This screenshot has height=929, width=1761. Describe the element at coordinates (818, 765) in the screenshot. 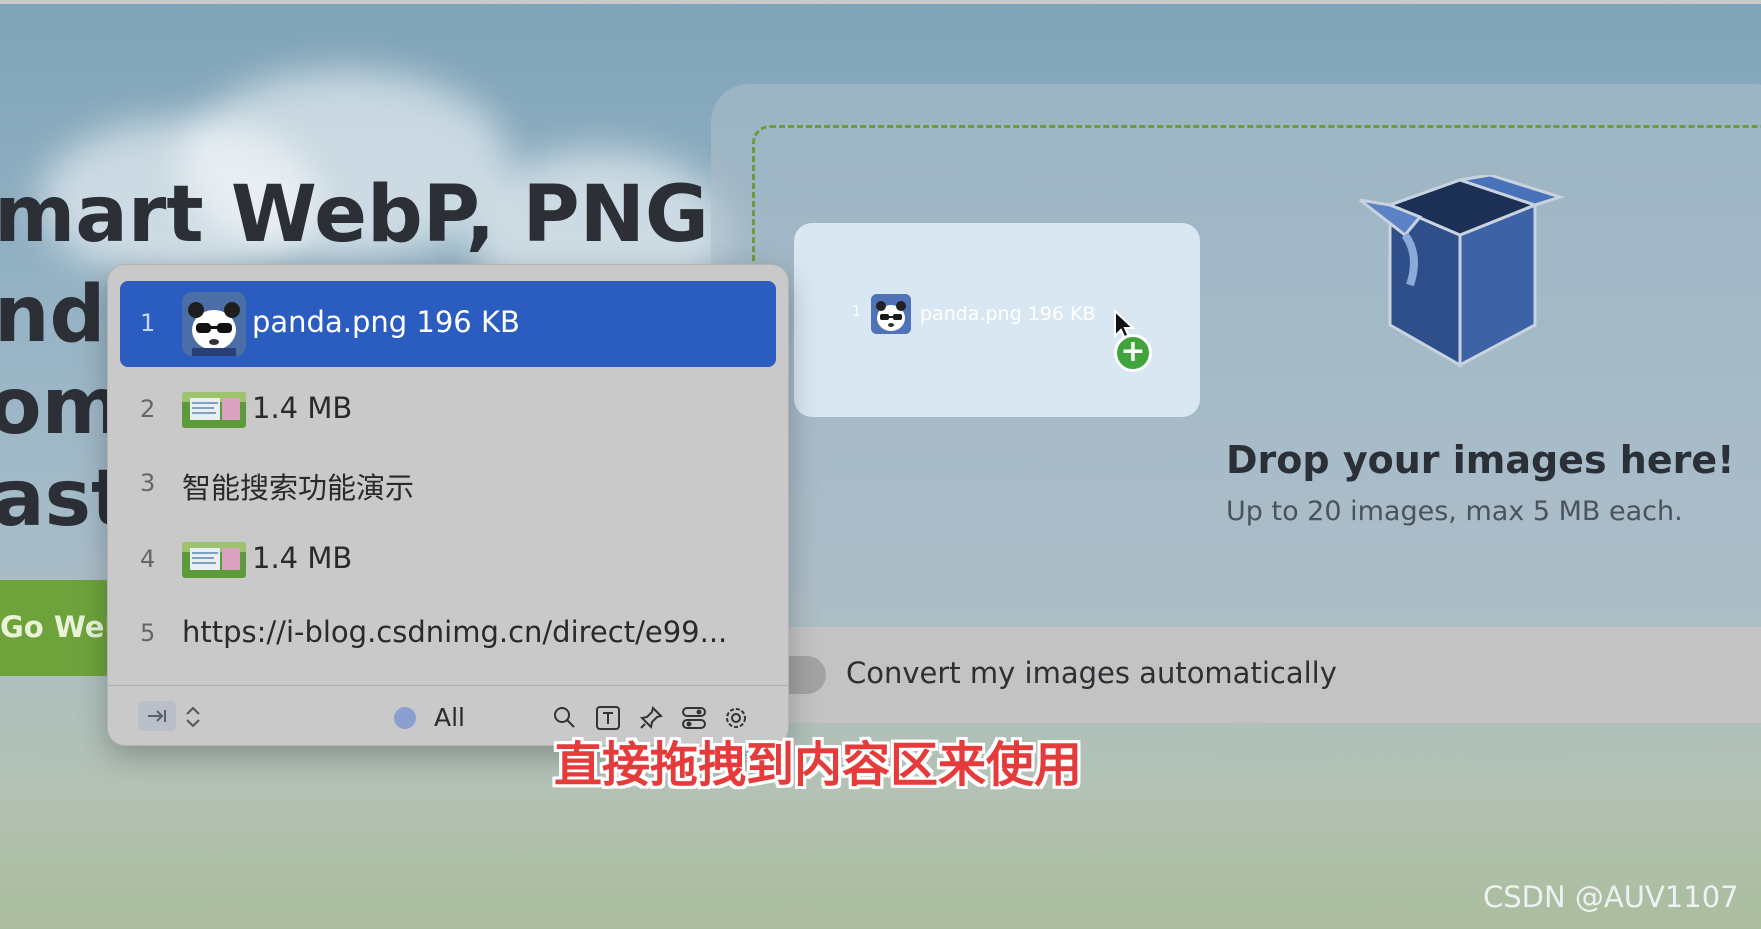

I see `tutorial-caption: 直接拖拽到内容区来使用` at that location.